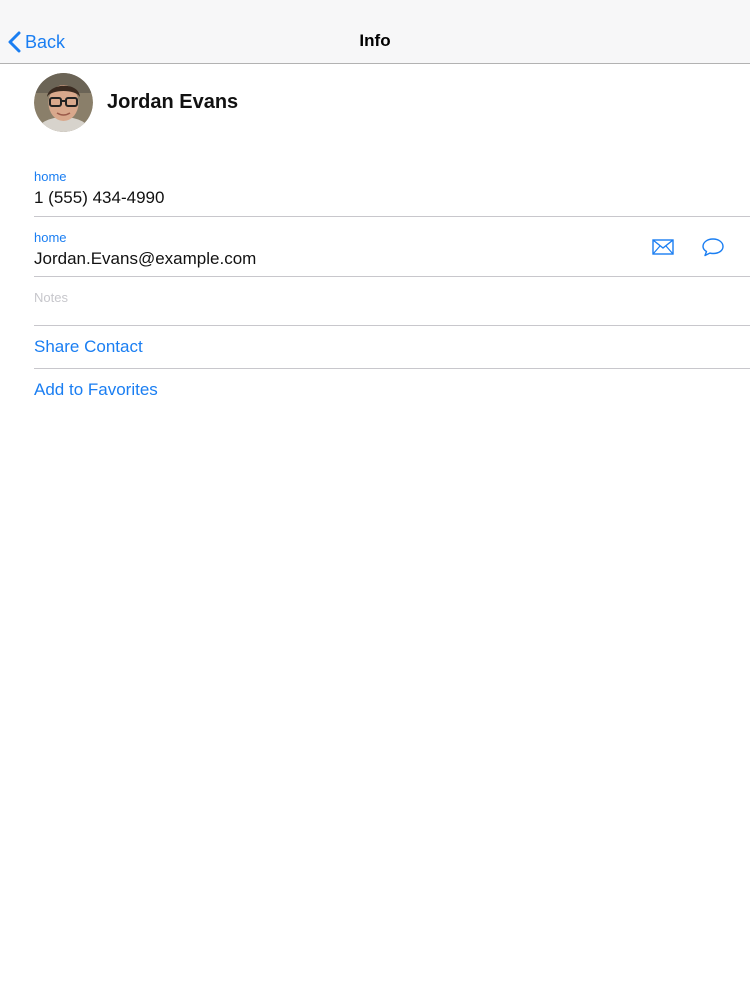 This screenshot has height=1000, width=750. What do you see at coordinates (50, 176) in the screenshot?
I see `phone-label: home` at bounding box center [50, 176].